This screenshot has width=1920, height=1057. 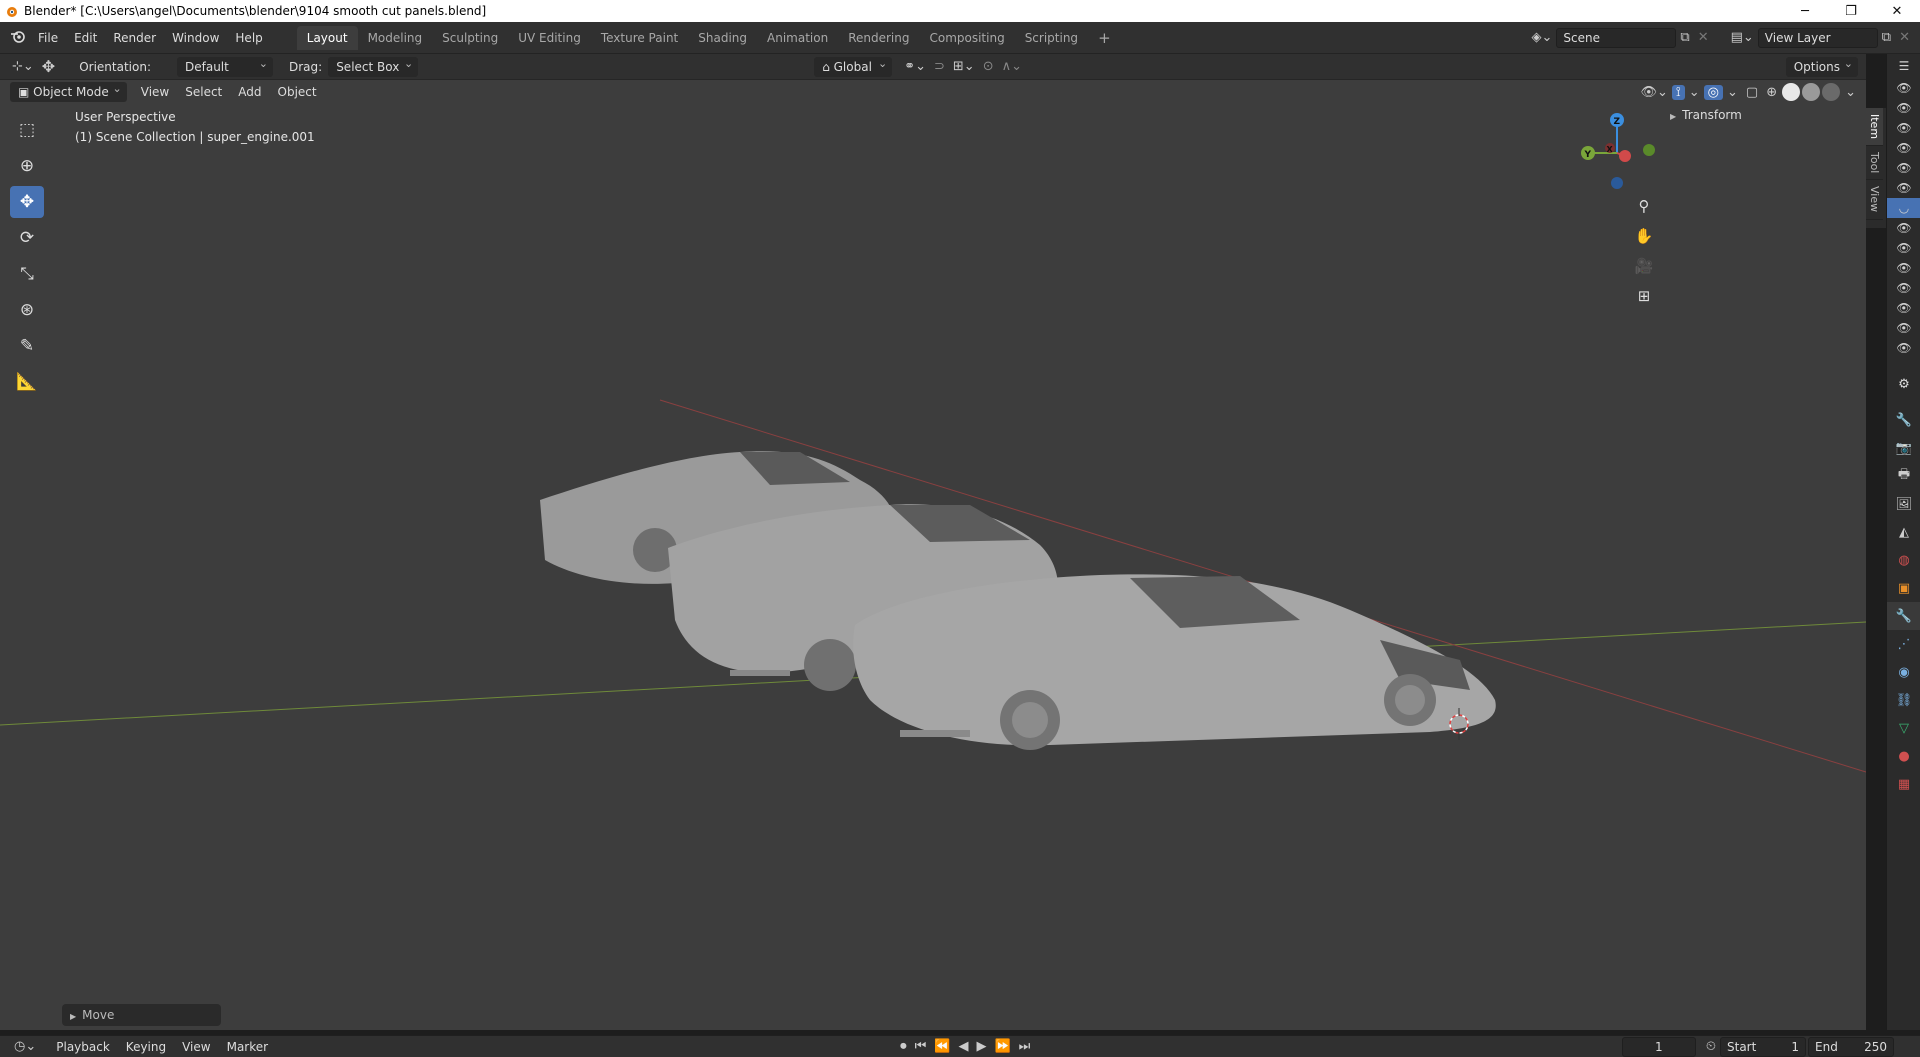 I want to click on blender-menu-icon, so click(x=18, y=38).